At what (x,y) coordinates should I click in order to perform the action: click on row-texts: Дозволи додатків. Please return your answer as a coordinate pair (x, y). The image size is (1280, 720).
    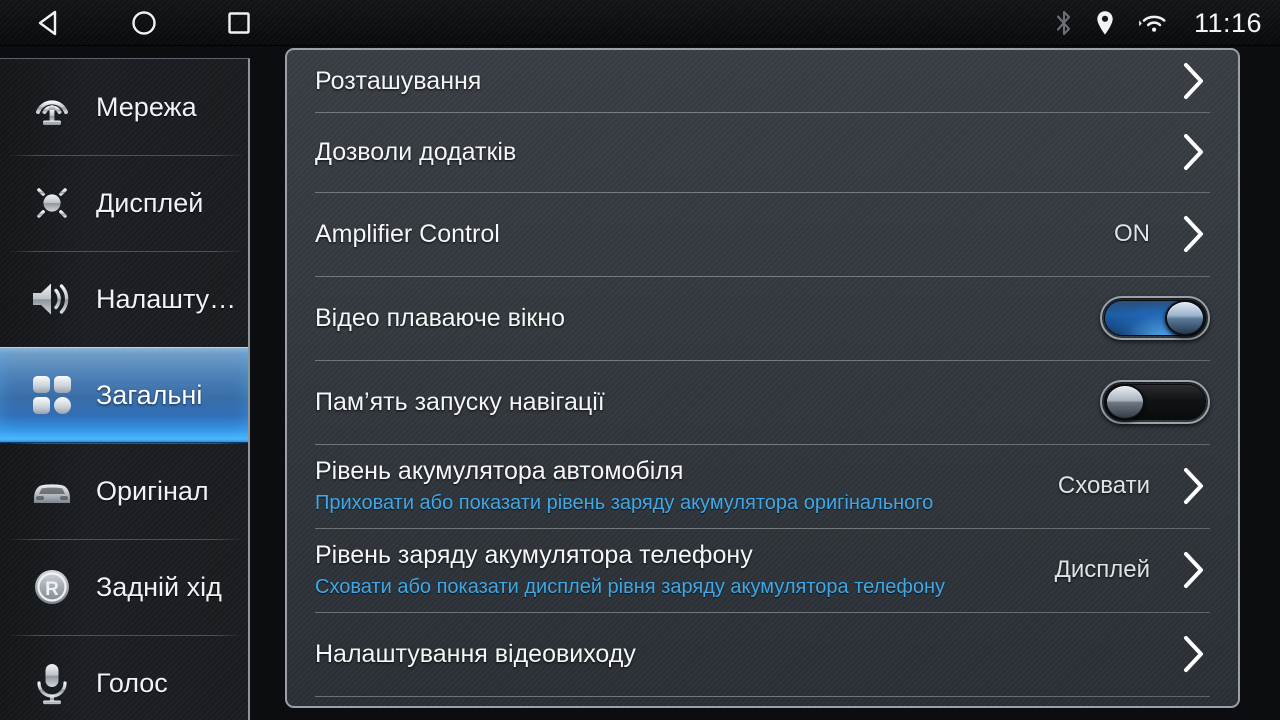
    Looking at the image, I should click on (745, 152).